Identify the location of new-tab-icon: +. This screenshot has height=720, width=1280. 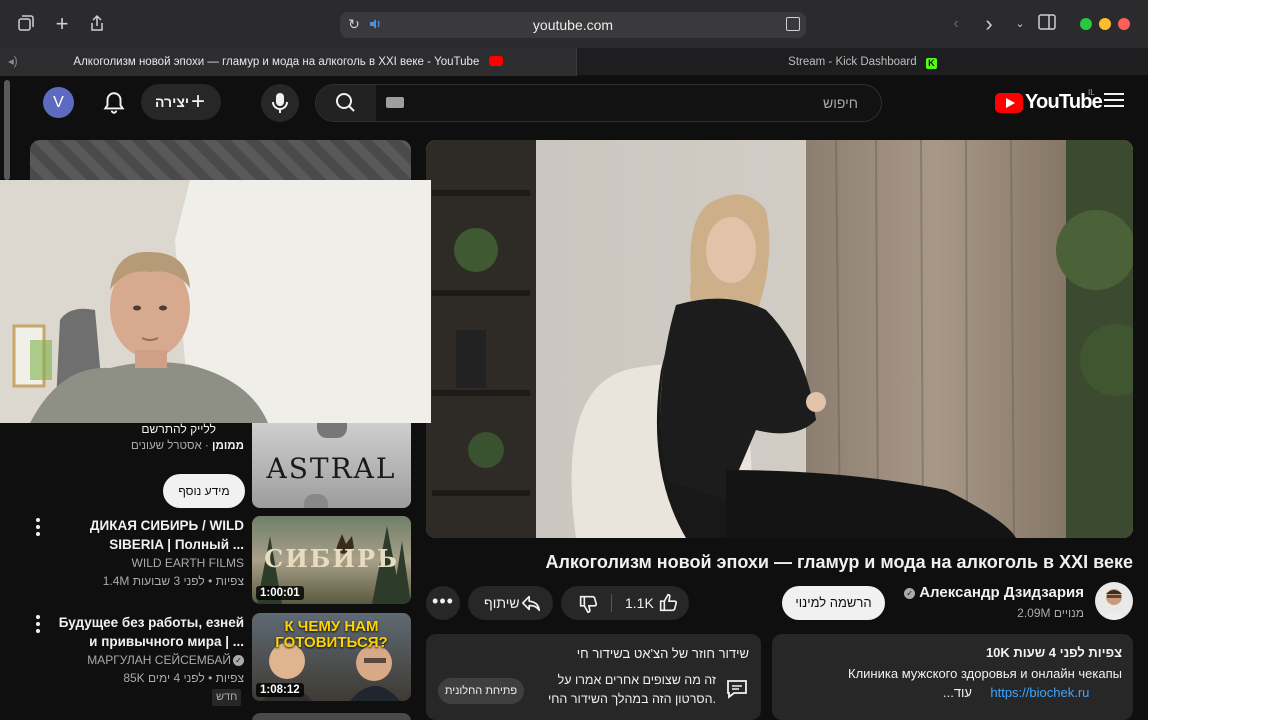
(62, 24).